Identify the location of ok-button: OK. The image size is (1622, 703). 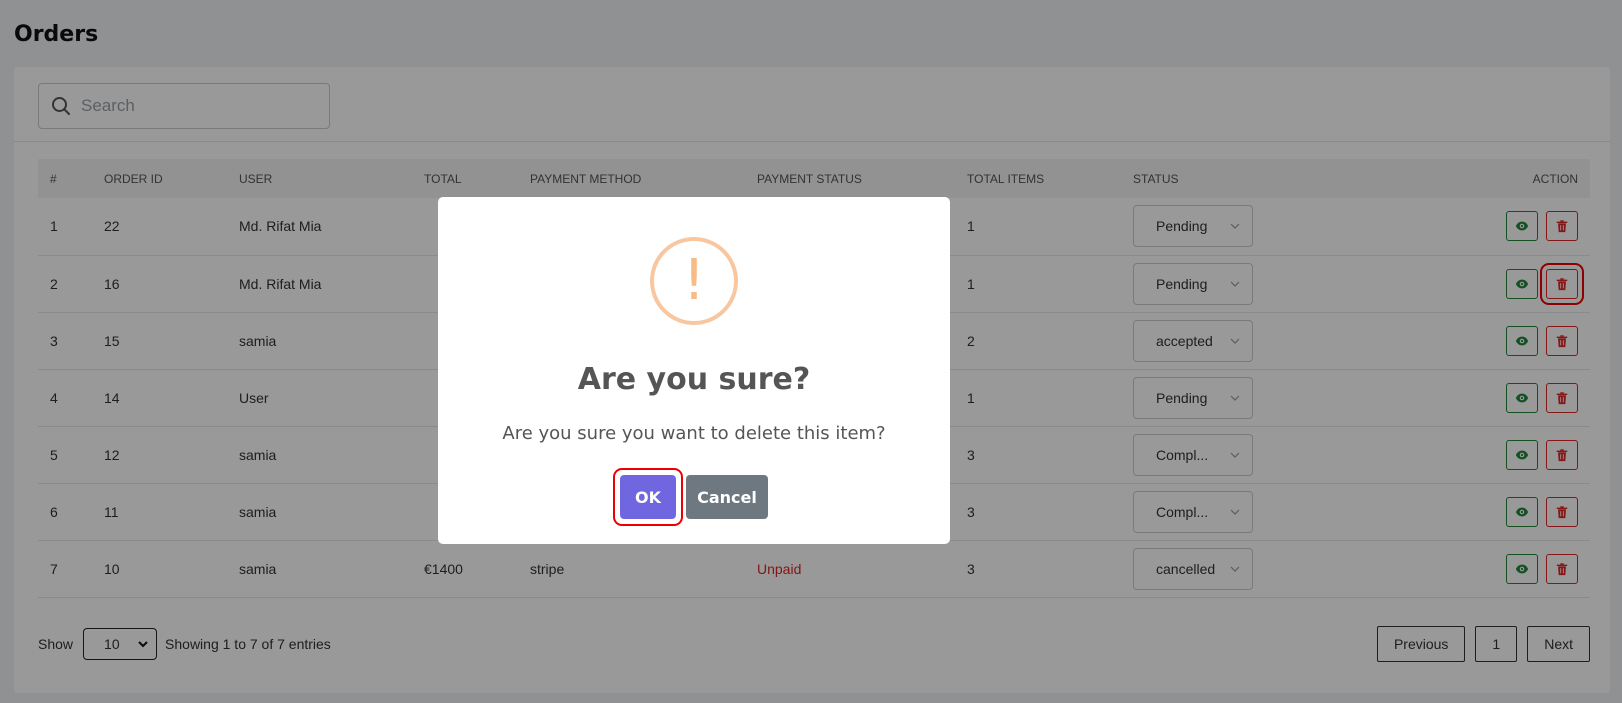
(648, 497).